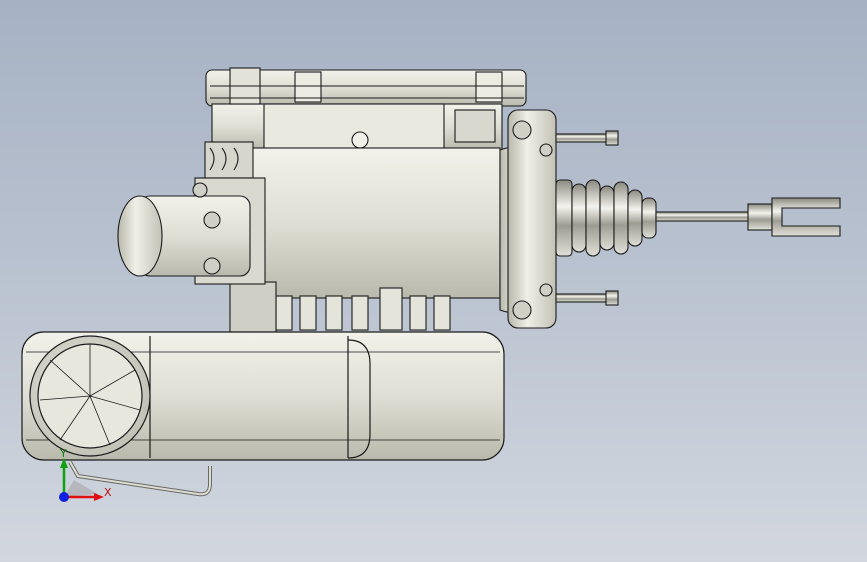 Image resolution: width=867 pixels, height=562 pixels. What do you see at coordinates (606, 218) in the screenshot?
I see `bellows-boot` at bounding box center [606, 218].